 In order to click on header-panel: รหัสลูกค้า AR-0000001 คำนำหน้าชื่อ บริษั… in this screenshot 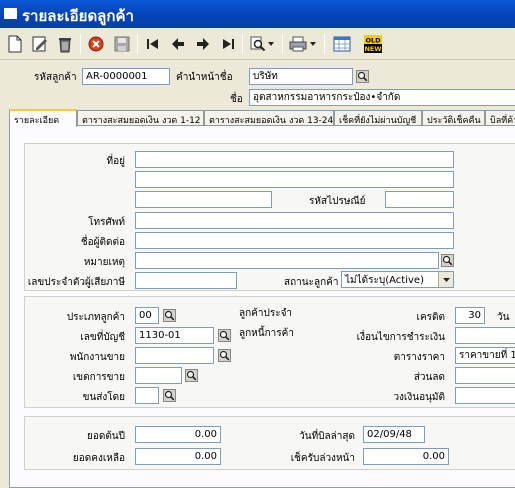, I will do `click(260, 84)`.